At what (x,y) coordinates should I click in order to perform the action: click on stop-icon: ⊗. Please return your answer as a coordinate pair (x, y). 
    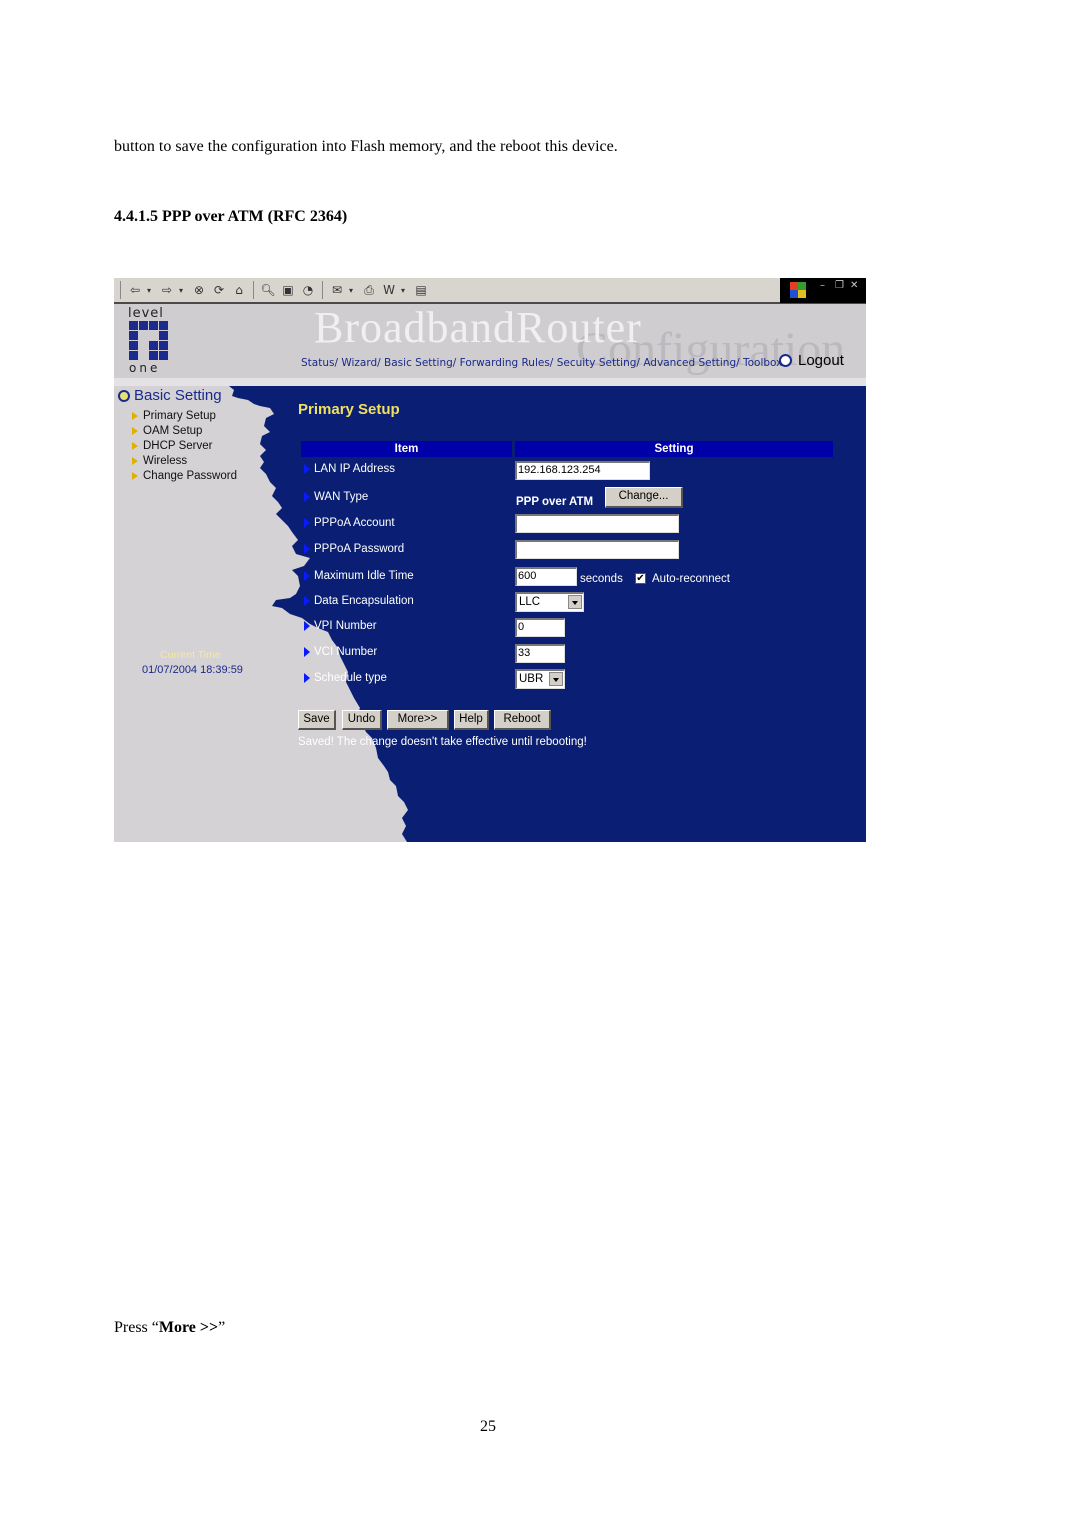
    Looking at the image, I should click on (199, 290).